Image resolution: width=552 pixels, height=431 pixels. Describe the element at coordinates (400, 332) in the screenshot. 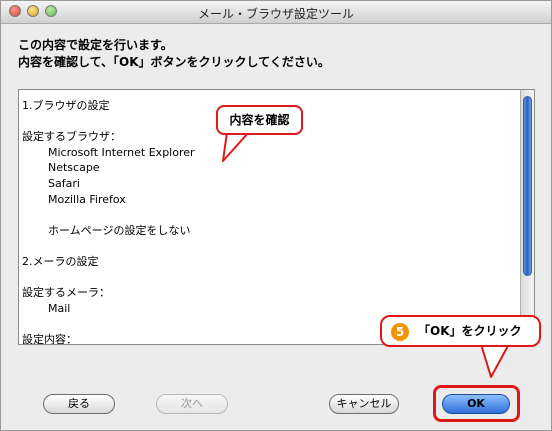

I see `step-5-badge-icon: 5` at that location.